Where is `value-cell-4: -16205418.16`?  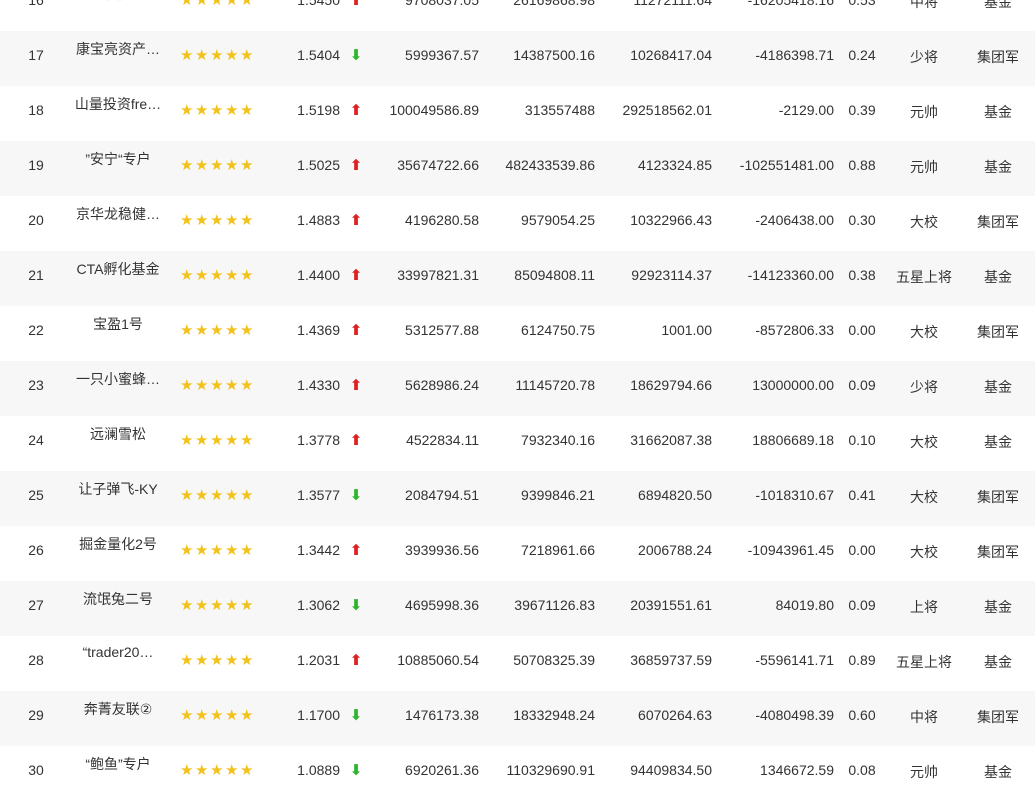 value-cell-4: -16205418.16 is located at coordinates (790, 4).